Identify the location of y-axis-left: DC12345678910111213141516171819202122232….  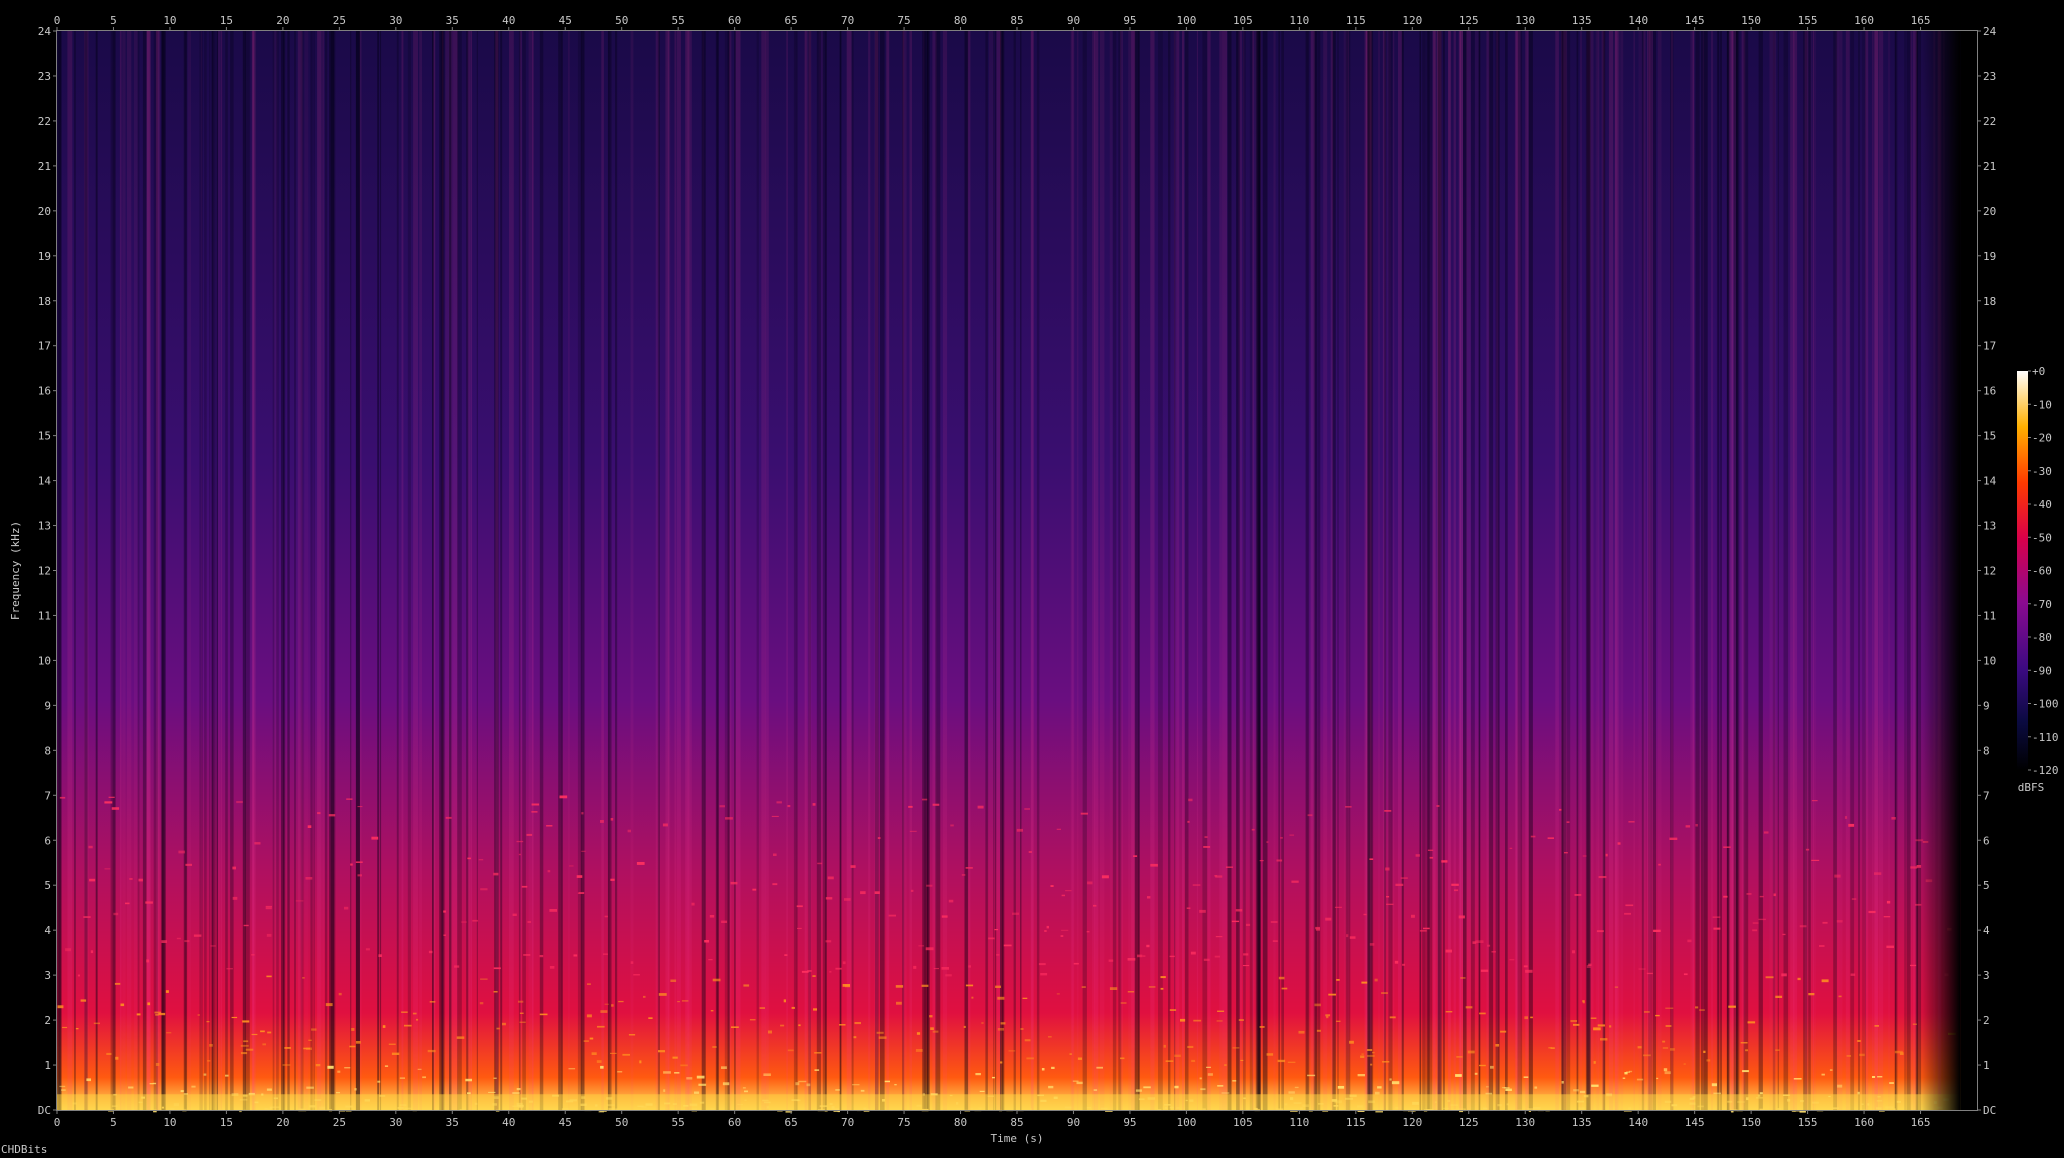
(47, 571).